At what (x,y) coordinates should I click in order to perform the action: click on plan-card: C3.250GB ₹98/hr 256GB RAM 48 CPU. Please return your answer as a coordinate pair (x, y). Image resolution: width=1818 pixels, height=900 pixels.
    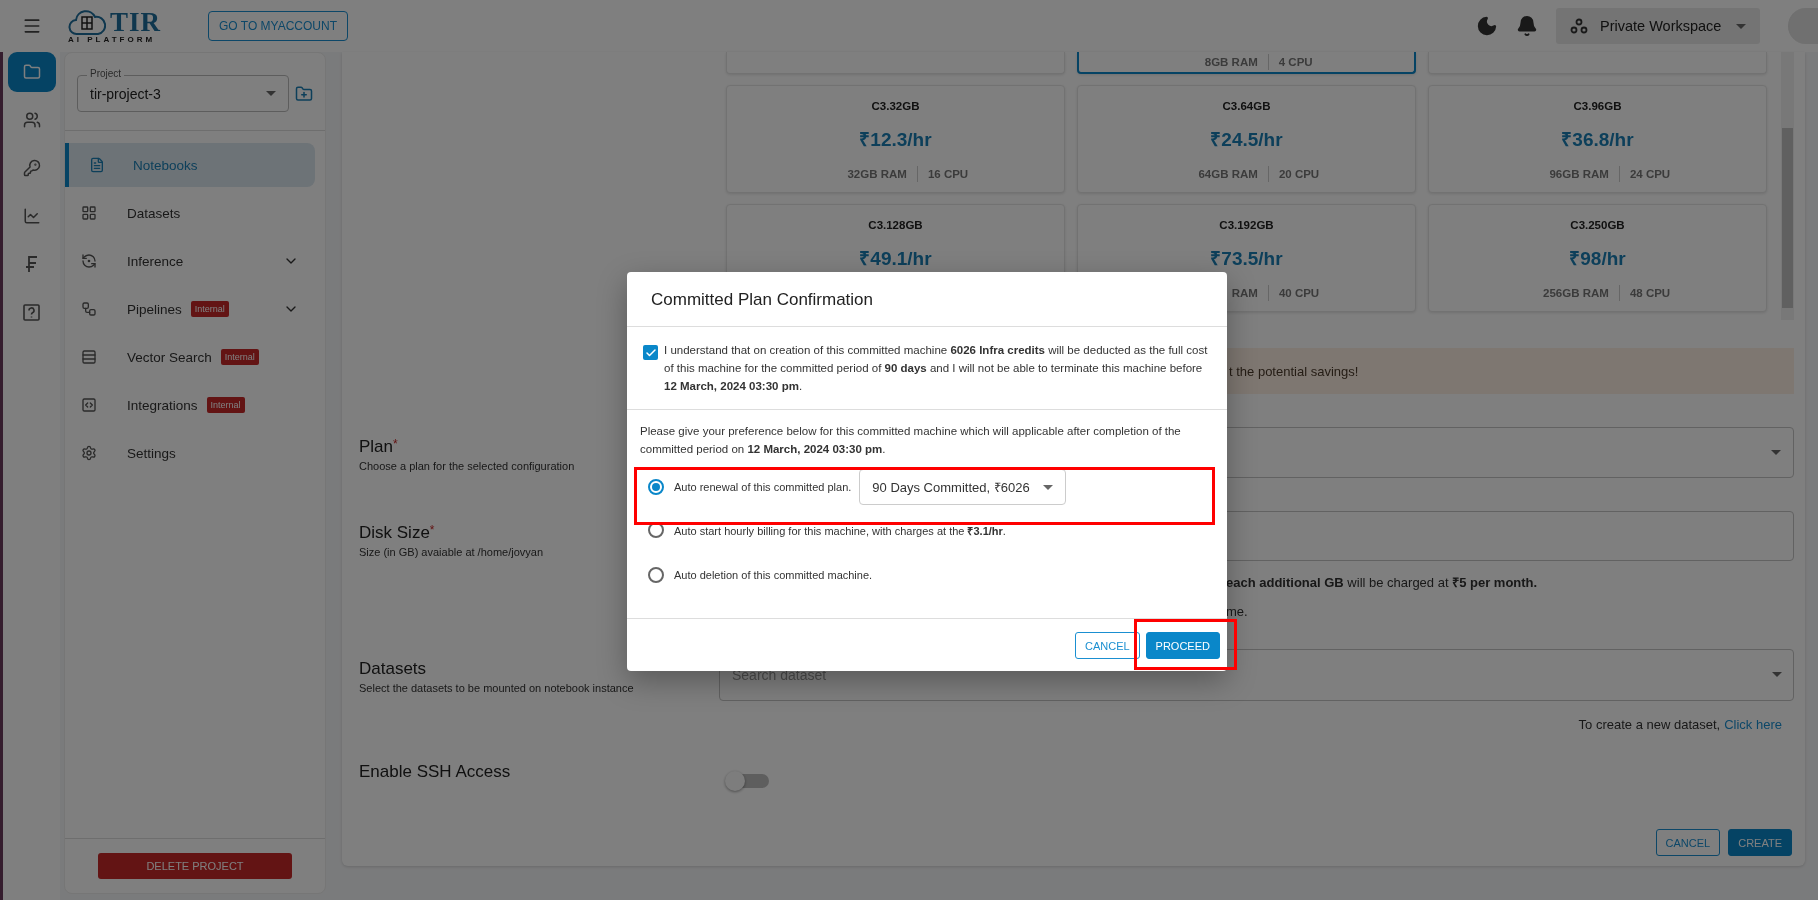
    Looking at the image, I should click on (1597, 258).